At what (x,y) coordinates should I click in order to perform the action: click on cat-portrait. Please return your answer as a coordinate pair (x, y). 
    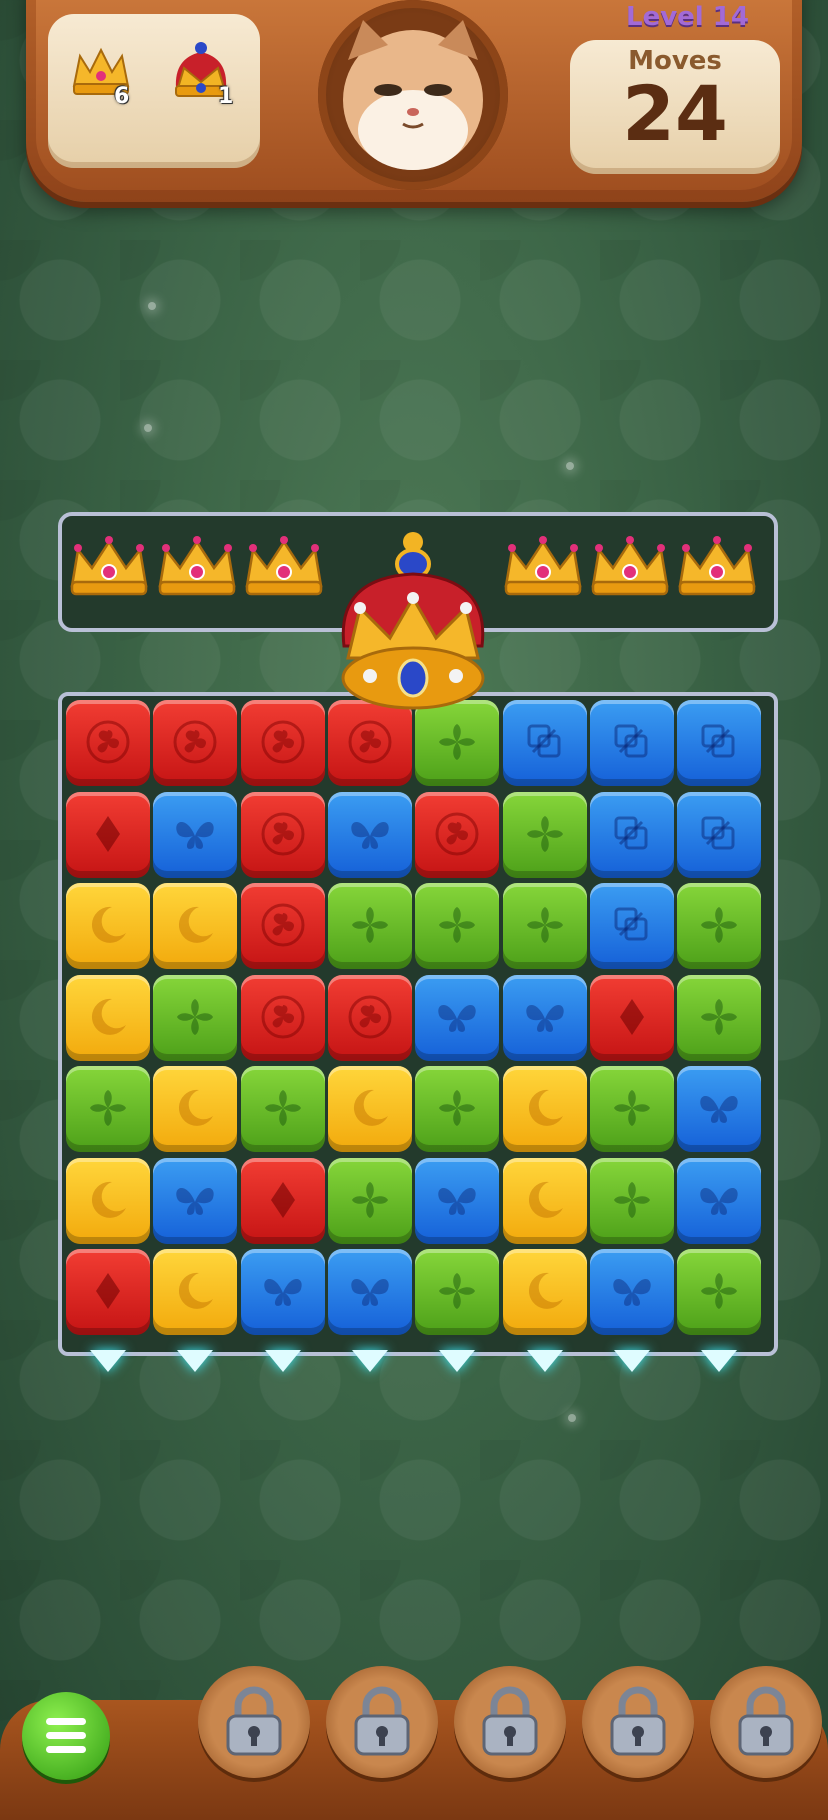
    Looking at the image, I should click on (413, 95).